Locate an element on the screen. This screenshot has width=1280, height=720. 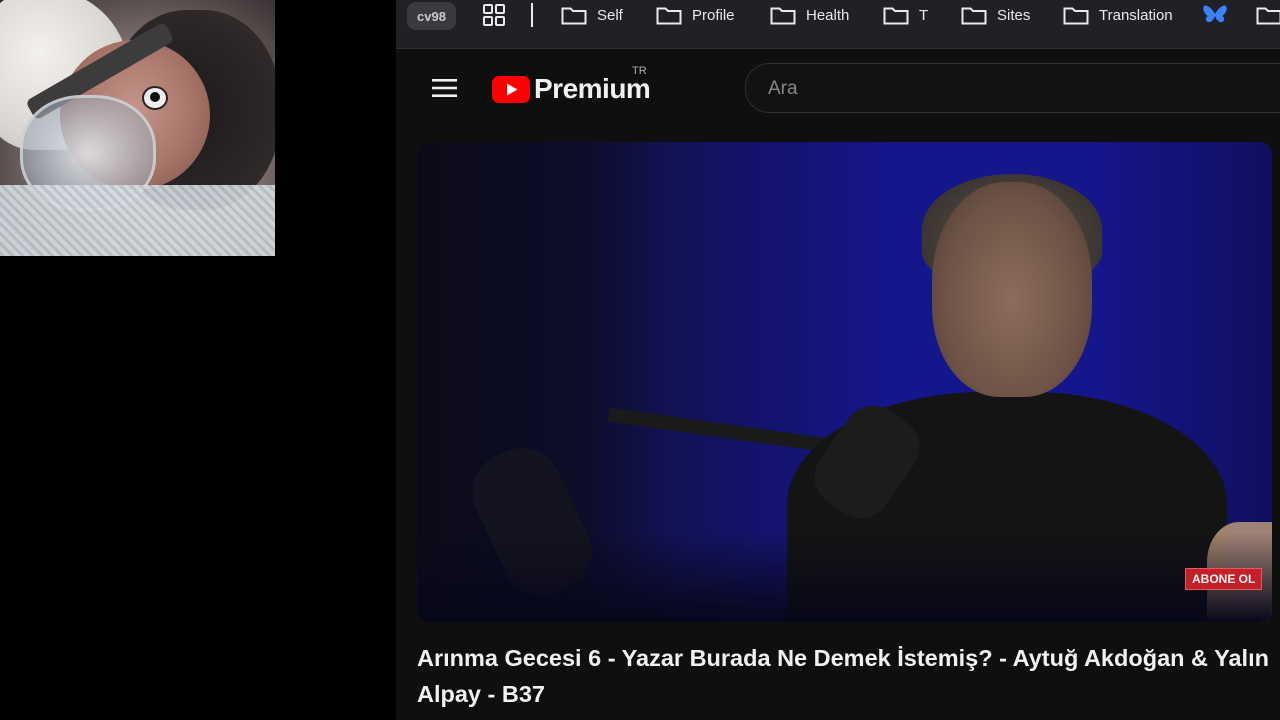
apps-grid-icon is located at coordinates (494, 15).